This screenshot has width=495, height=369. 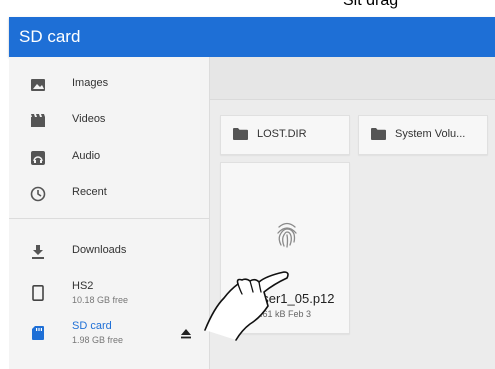 I want to click on free-space-text: 10.18 GB free, so click(x=100, y=300).